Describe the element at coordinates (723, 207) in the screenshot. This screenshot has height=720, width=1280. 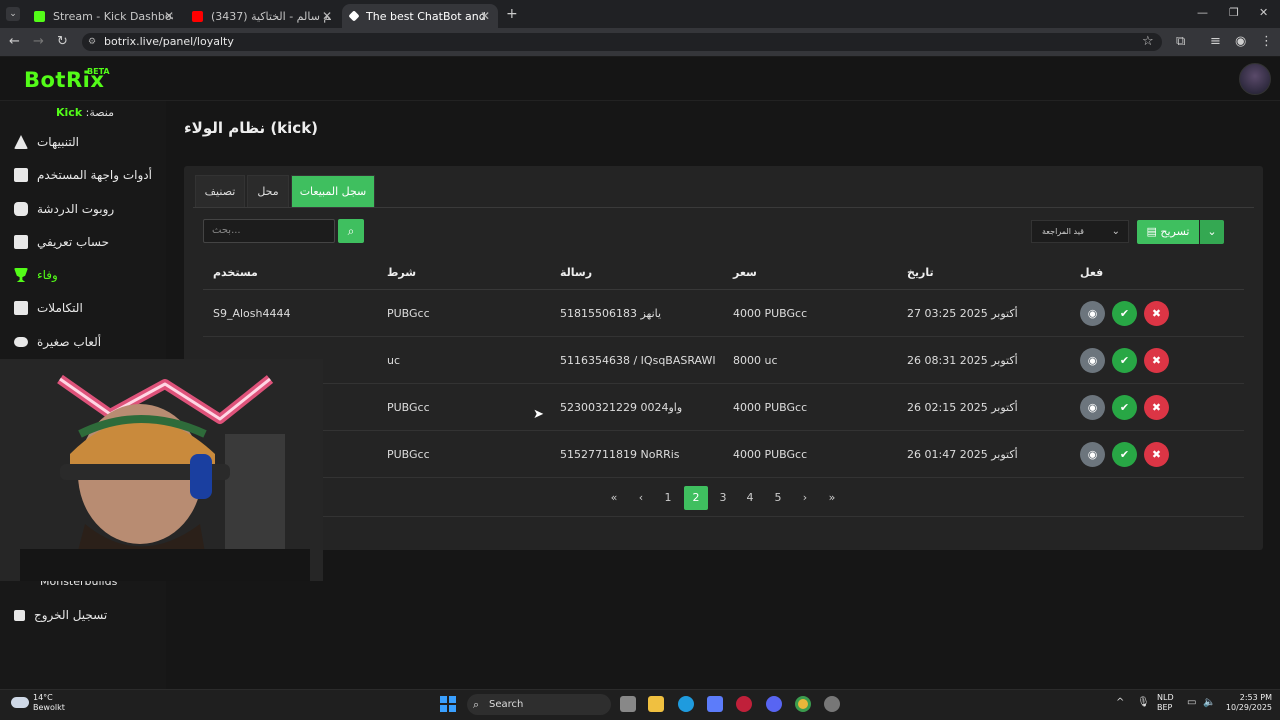
I see `tab-divider` at that location.